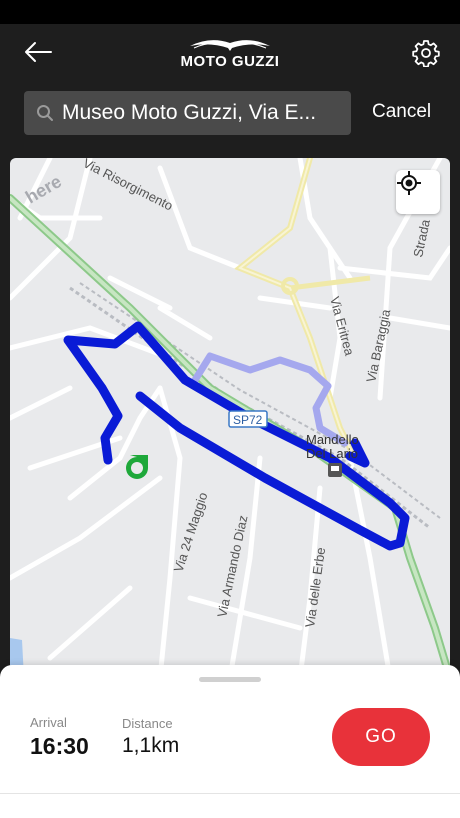  I want to click on logo-wordmark: MOTO GUZZI, so click(230, 61).